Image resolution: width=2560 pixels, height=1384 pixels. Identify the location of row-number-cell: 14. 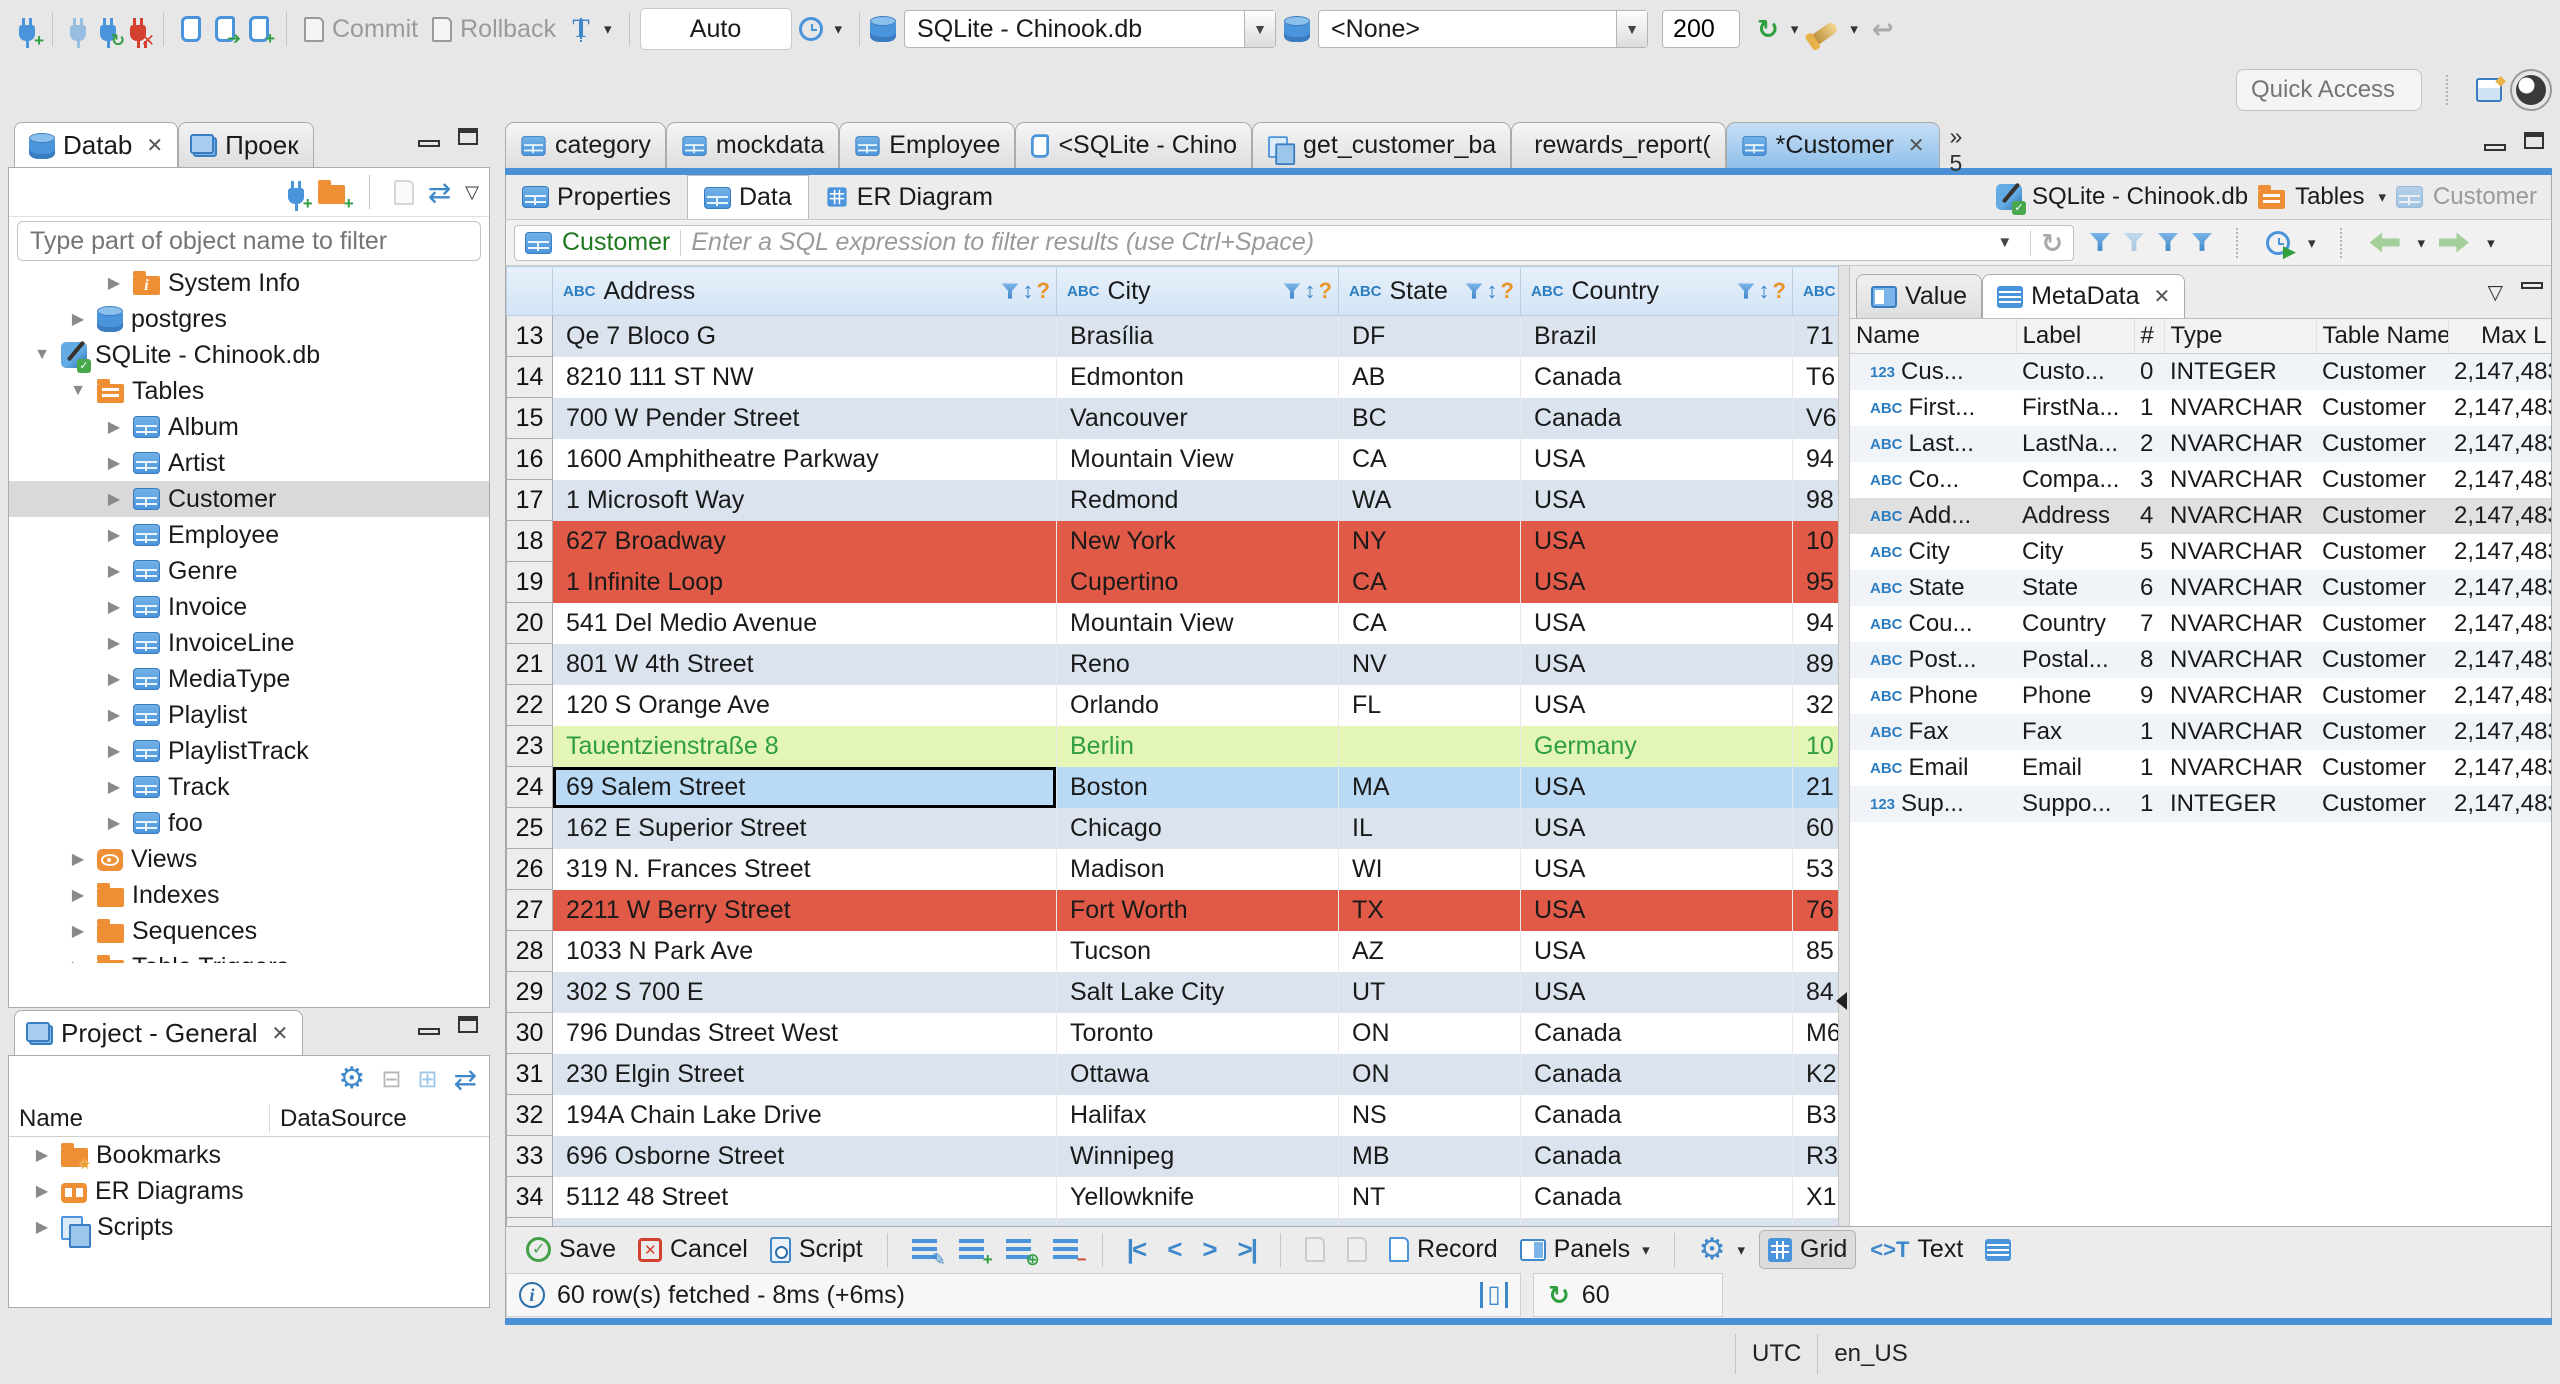
(529, 377).